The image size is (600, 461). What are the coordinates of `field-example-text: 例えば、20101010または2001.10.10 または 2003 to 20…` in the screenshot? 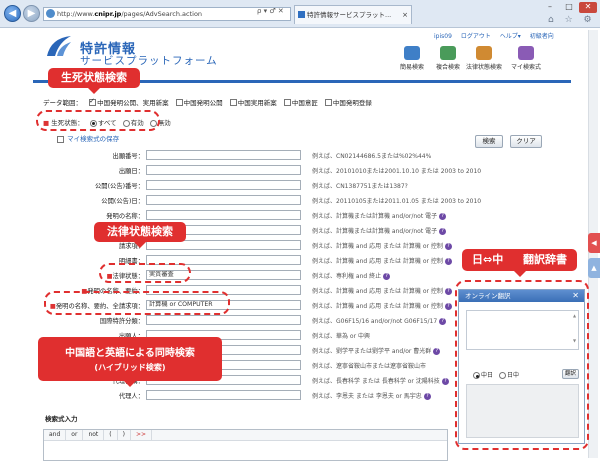 It's located at (397, 171).